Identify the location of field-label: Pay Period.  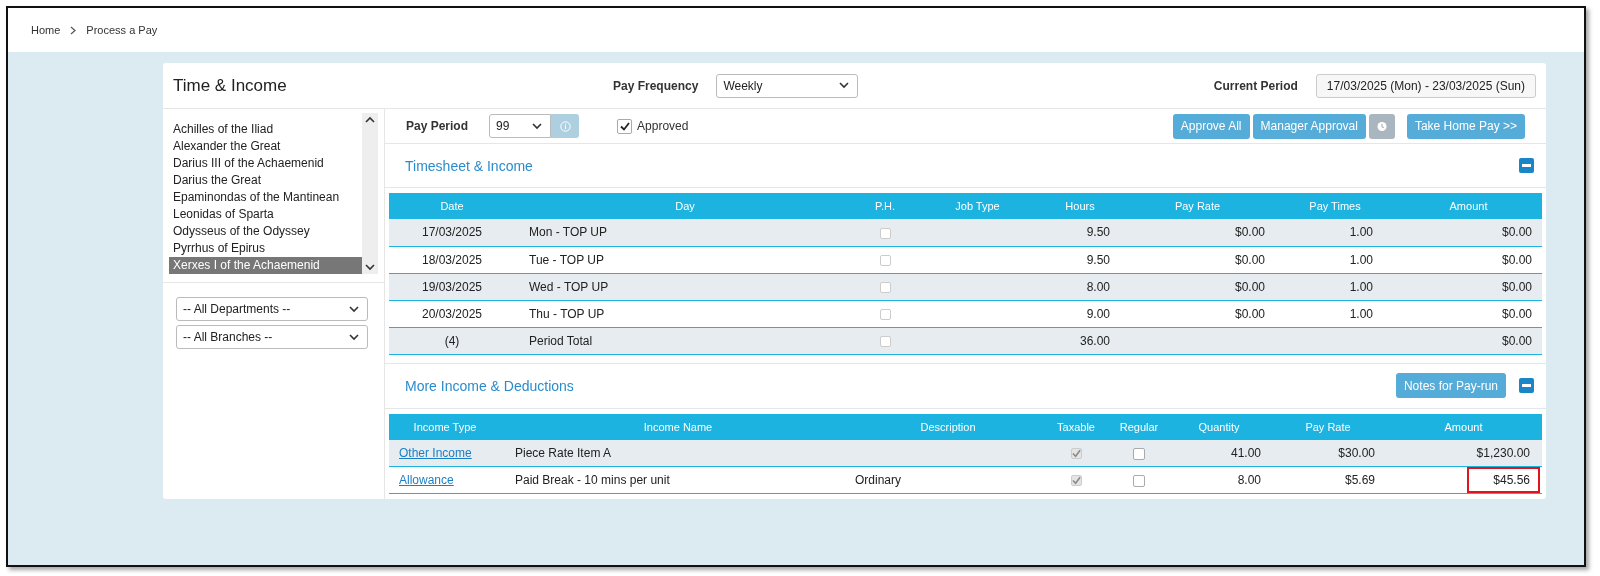
(437, 126).